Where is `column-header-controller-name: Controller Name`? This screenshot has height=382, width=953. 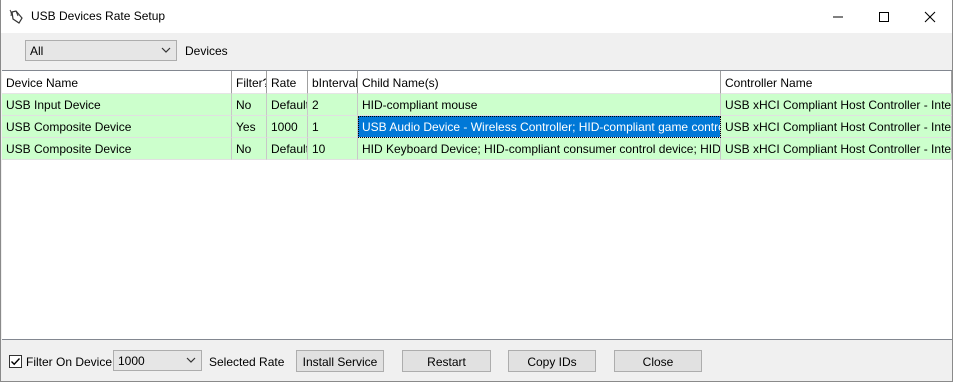
column-header-controller-name: Controller Name is located at coordinates (836, 82).